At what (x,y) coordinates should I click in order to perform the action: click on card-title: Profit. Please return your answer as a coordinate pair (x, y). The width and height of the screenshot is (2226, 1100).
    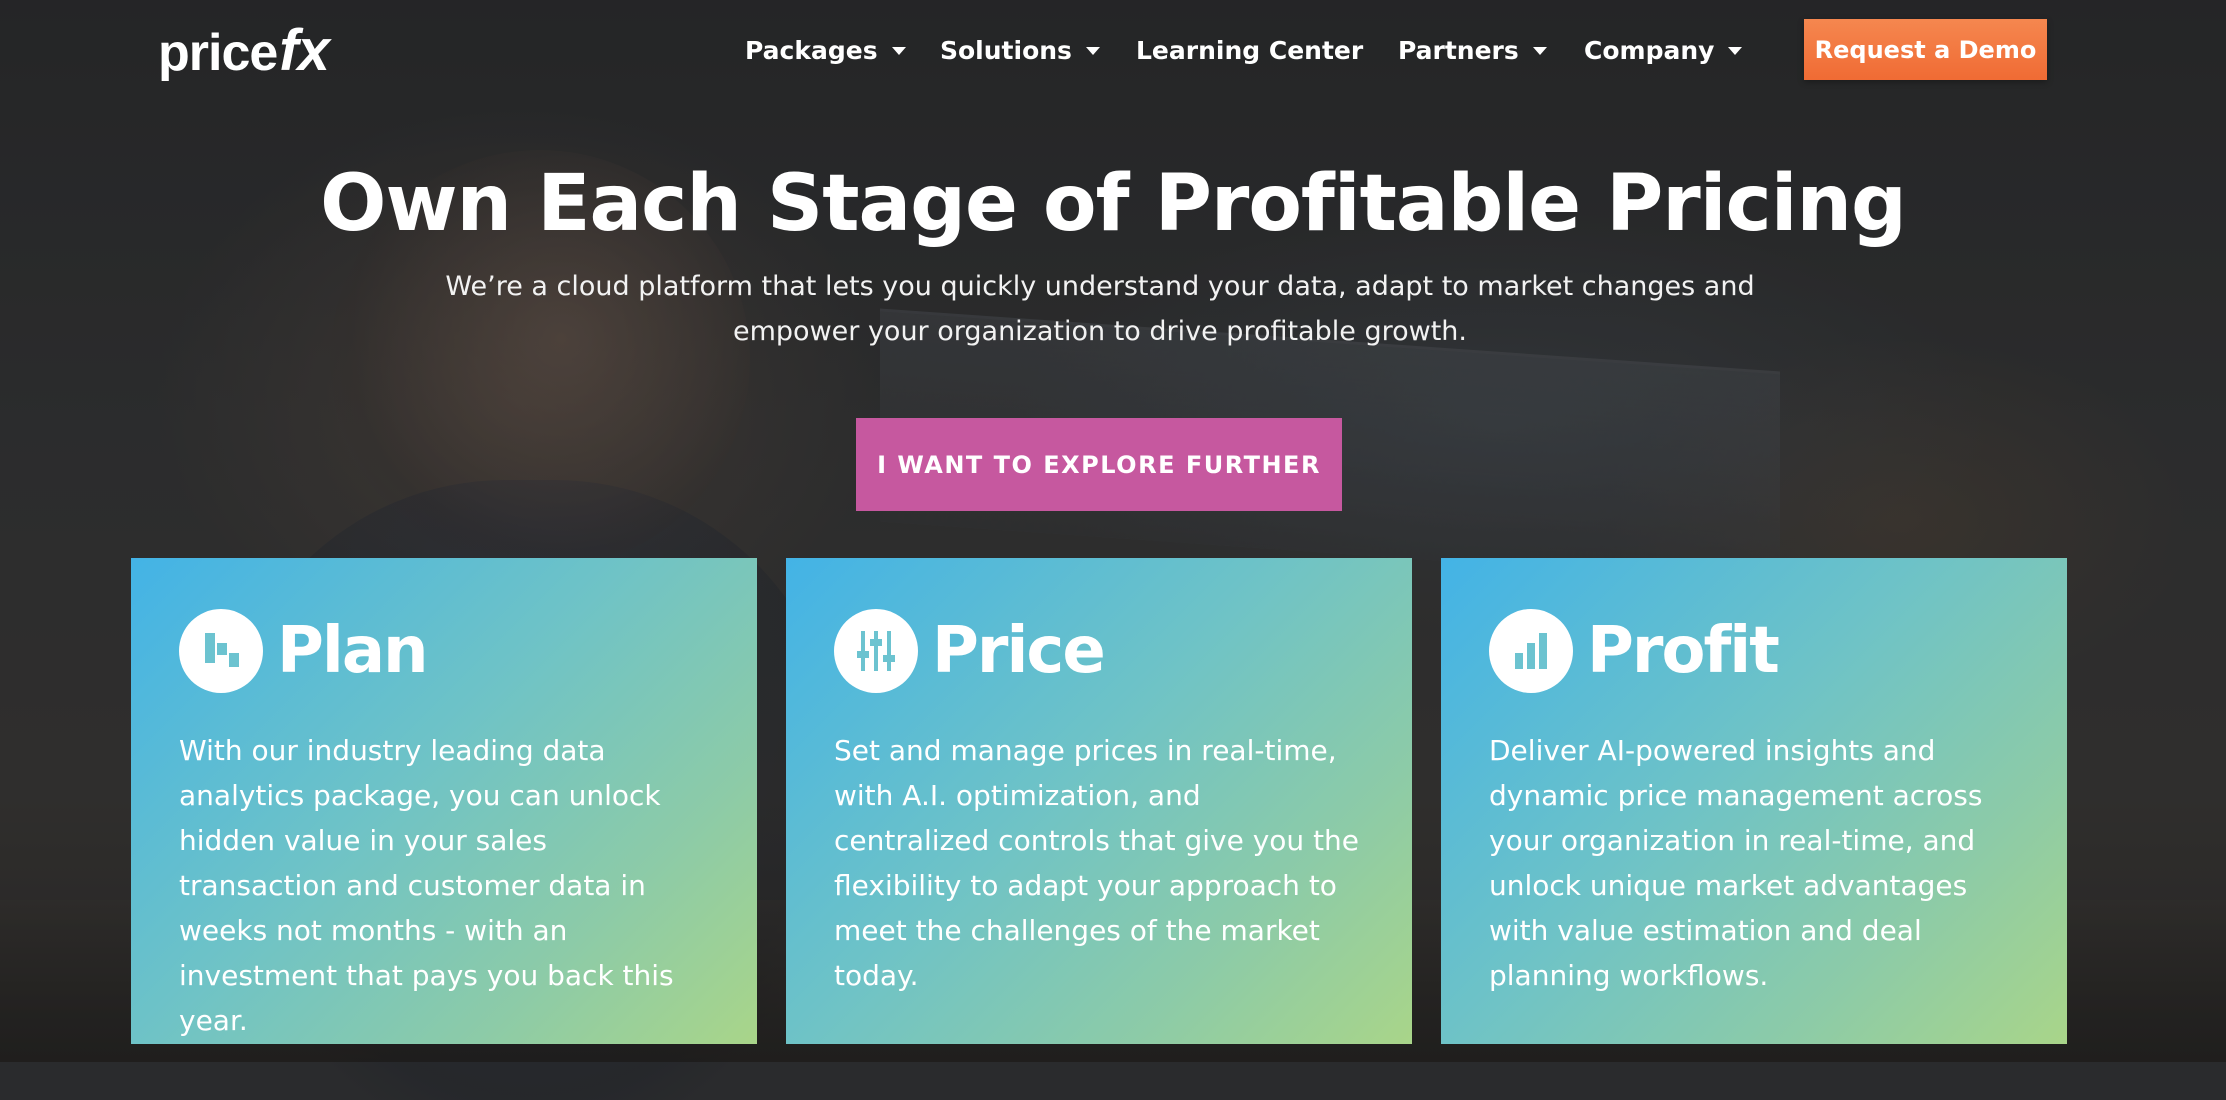
    Looking at the image, I should click on (1683, 651).